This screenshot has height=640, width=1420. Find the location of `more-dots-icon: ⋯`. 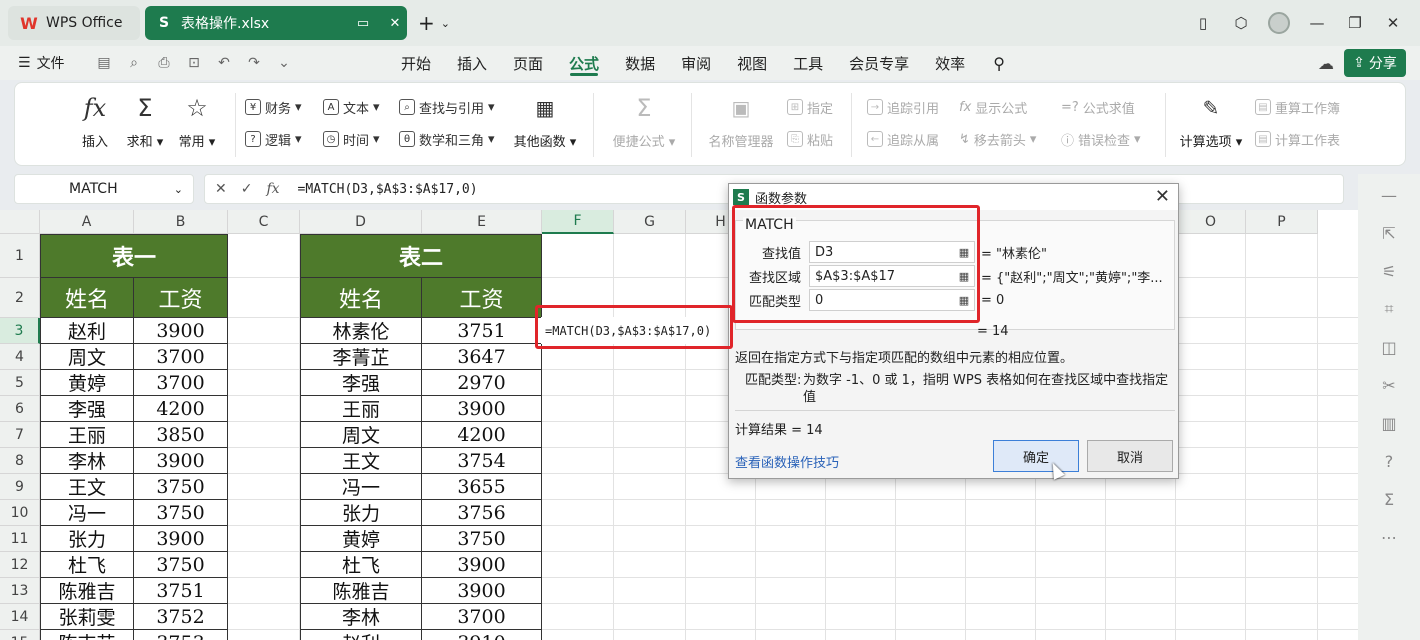

more-dots-icon: ⋯ is located at coordinates (1389, 537).